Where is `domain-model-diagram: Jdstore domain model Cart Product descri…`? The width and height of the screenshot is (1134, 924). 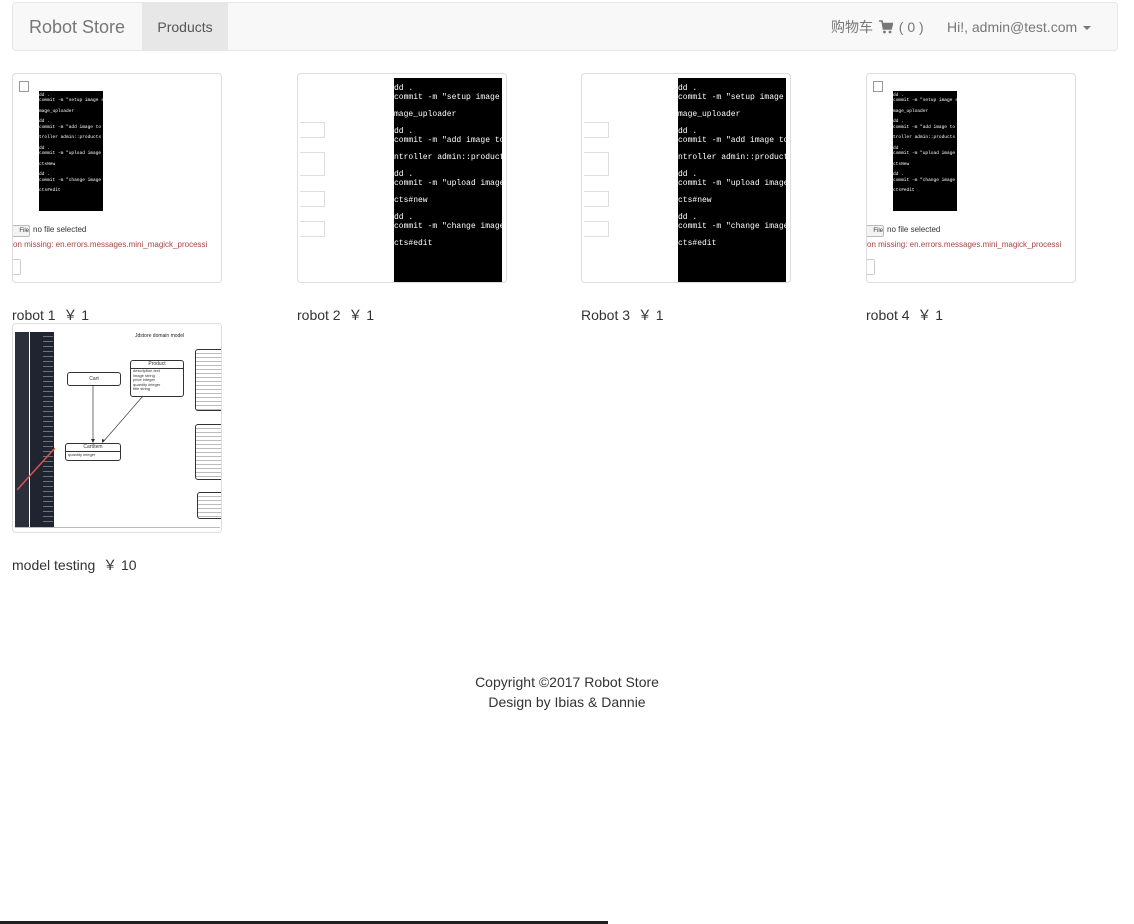 domain-model-diagram: Jdstore domain model Cart Product descri… is located at coordinates (138, 428).